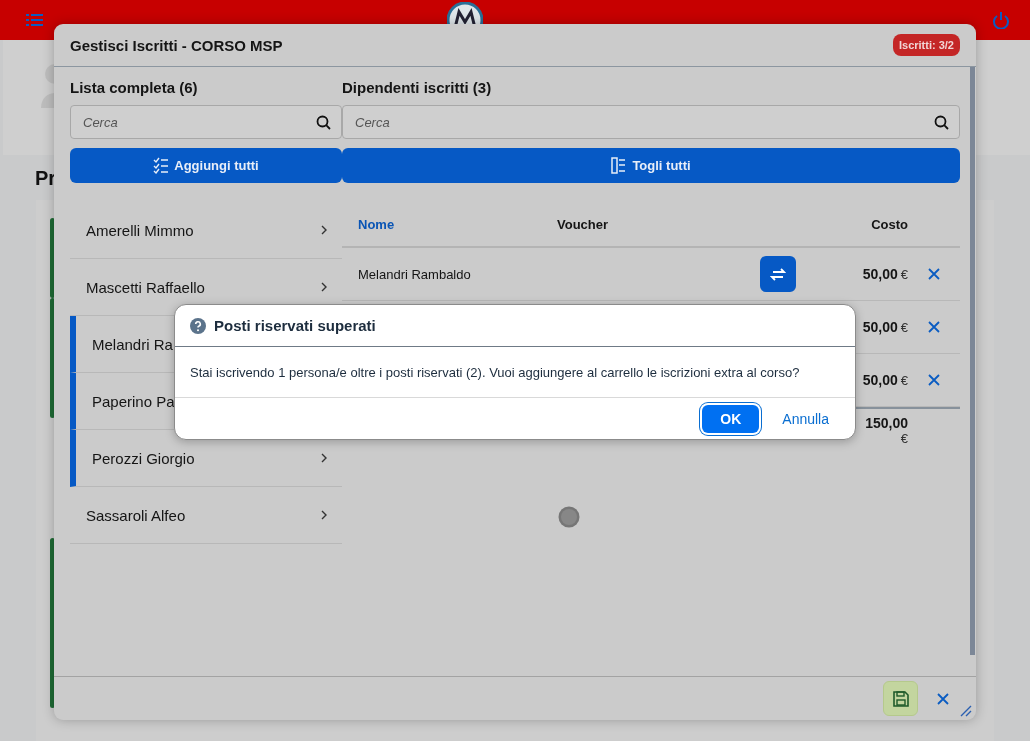 The height and width of the screenshot is (741, 1030). Describe the element at coordinates (295, 325) in the screenshot. I see `dialog-title: Posti riservati superati` at that location.